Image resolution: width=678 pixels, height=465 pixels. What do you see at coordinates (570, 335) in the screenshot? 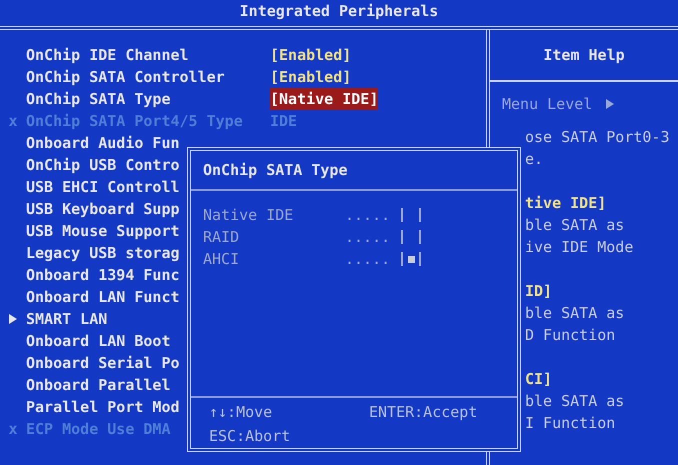
I see `help-text: D Function` at bounding box center [570, 335].